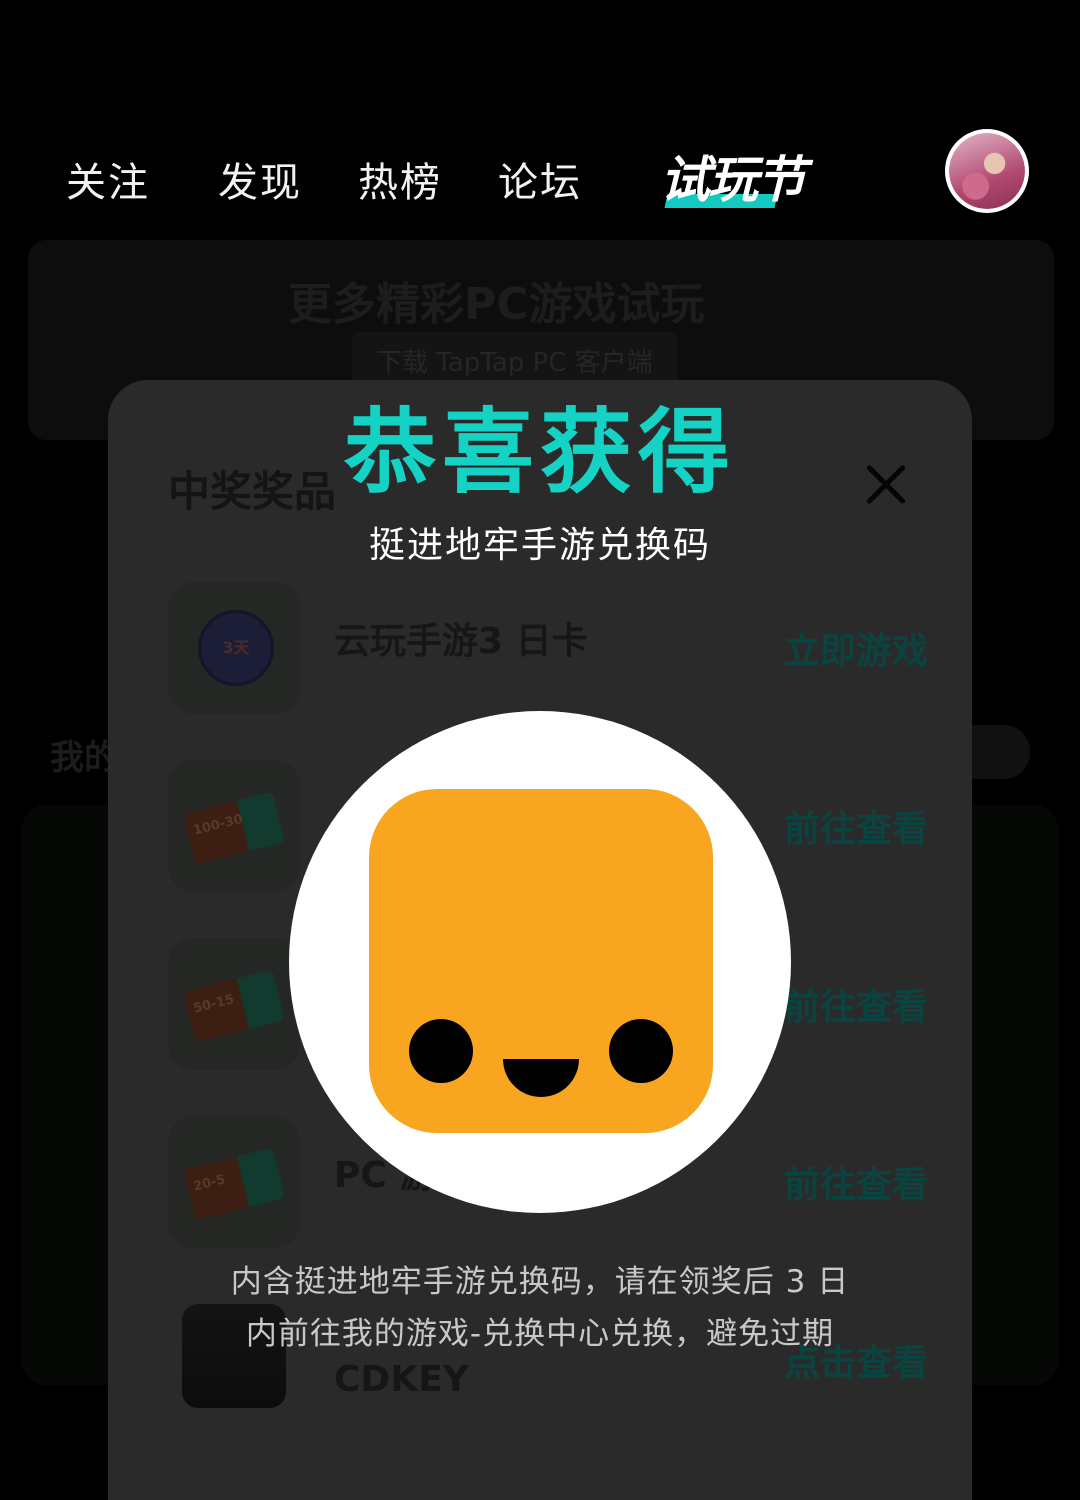 The width and height of the screenshot is (1080, 1500). Describe the element at coordinates (987, 171) in the screenshot. I see `user-avatar` at that location.